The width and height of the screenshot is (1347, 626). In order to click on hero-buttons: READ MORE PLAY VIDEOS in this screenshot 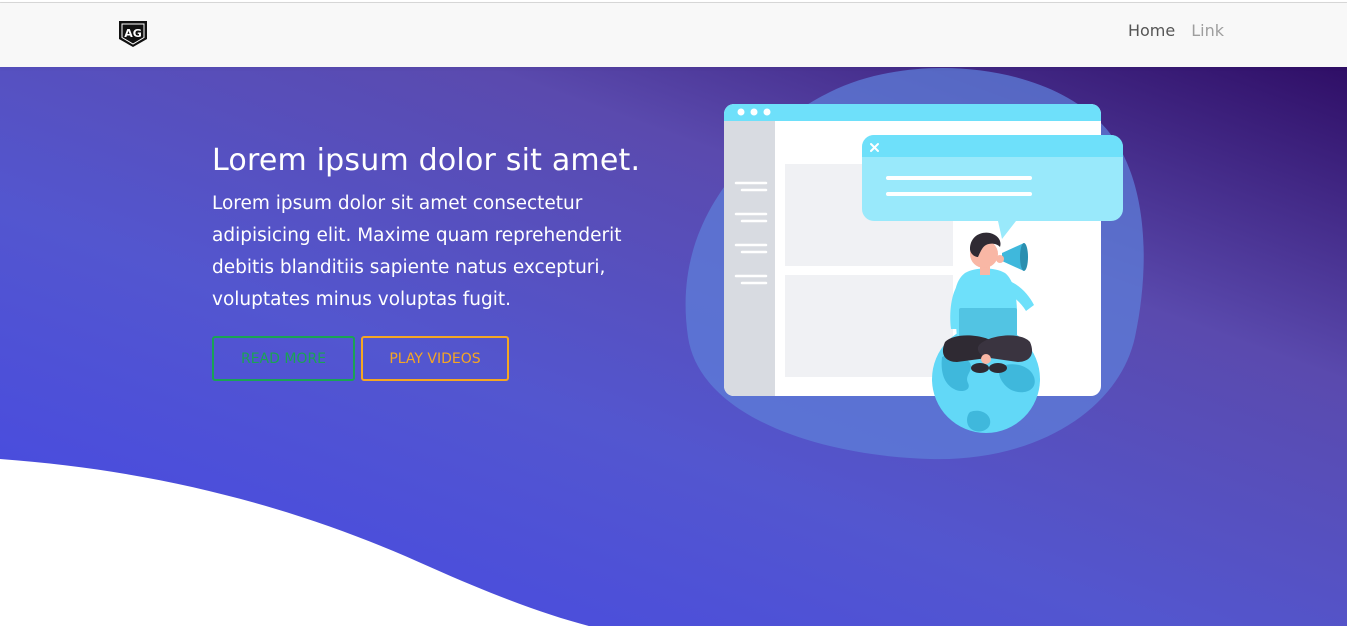, I will do `click(360, 358)`.